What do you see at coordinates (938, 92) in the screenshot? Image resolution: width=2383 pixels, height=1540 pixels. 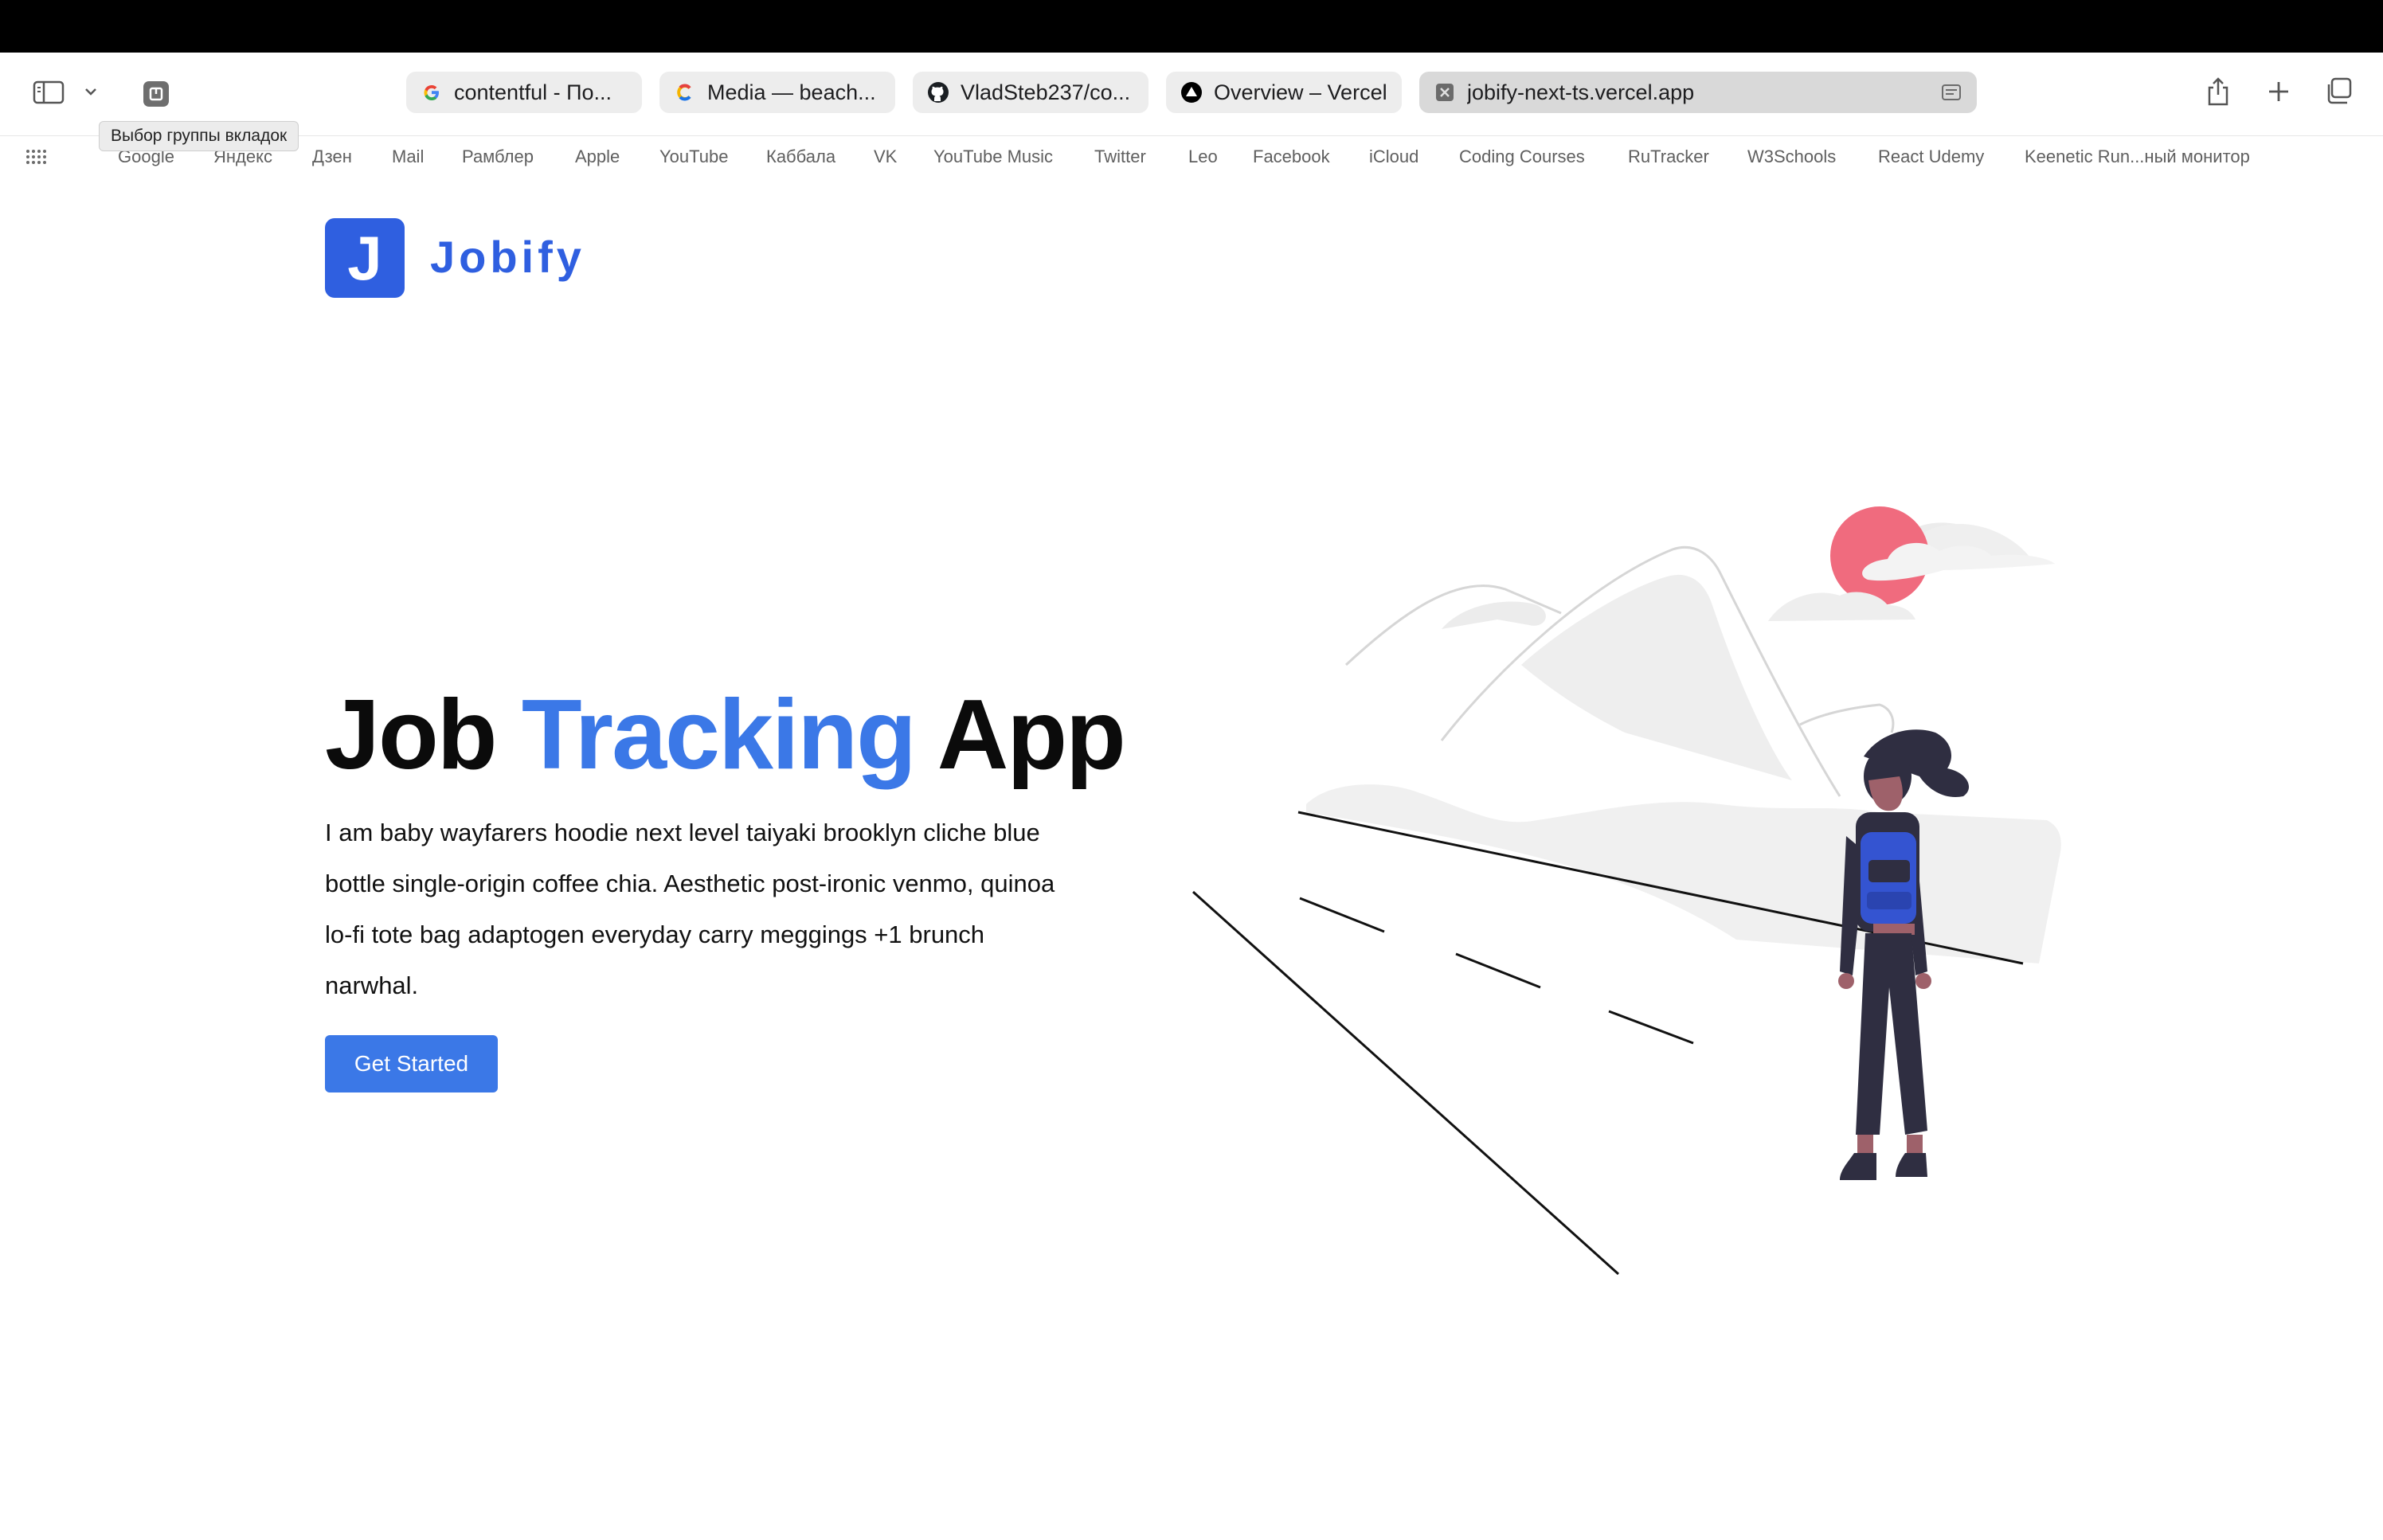 I see `github-icon` at bounding box center [938, 92].